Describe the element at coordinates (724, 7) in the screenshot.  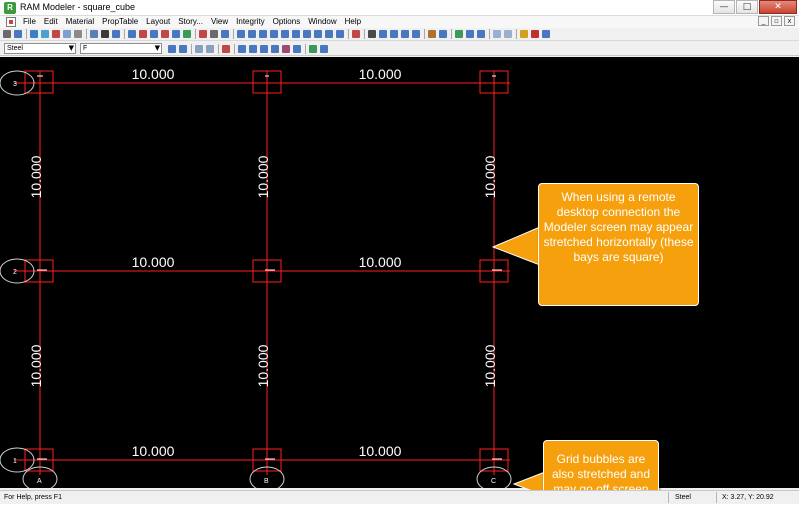
I see `minimize-button: —` at that location.